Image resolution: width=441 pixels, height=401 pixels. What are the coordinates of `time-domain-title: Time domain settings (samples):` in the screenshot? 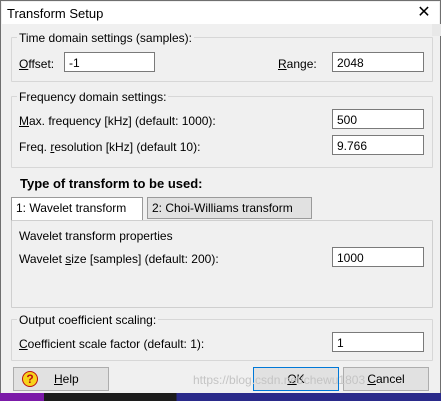 It's located at (105, 38).